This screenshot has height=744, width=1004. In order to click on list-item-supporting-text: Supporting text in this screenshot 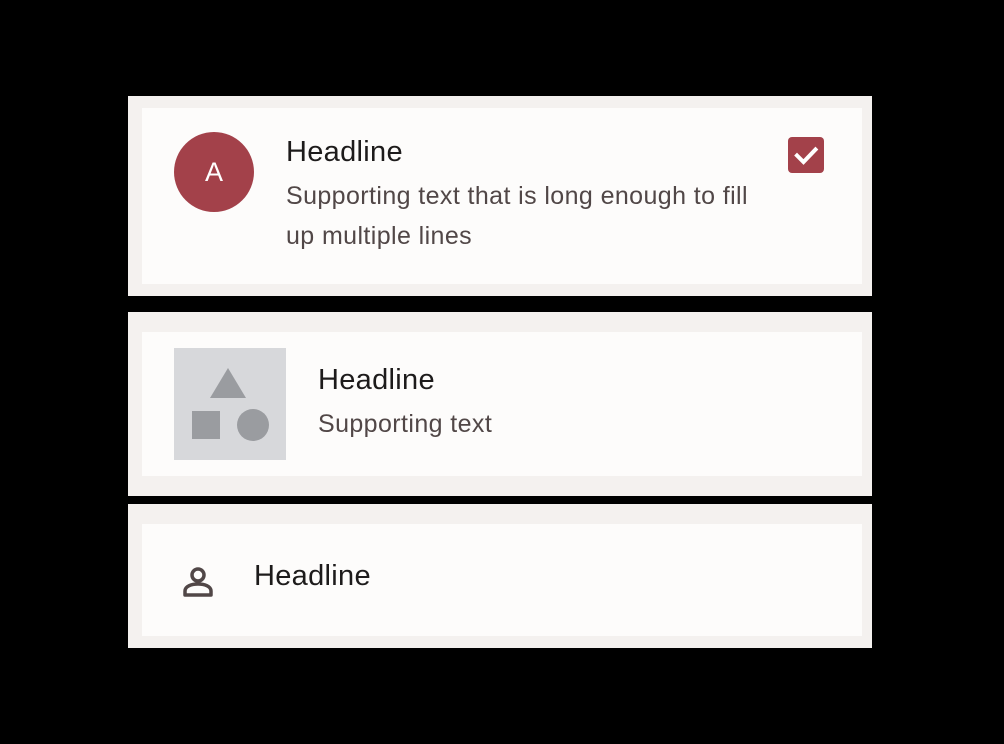, I will do `click(405, 424)`.